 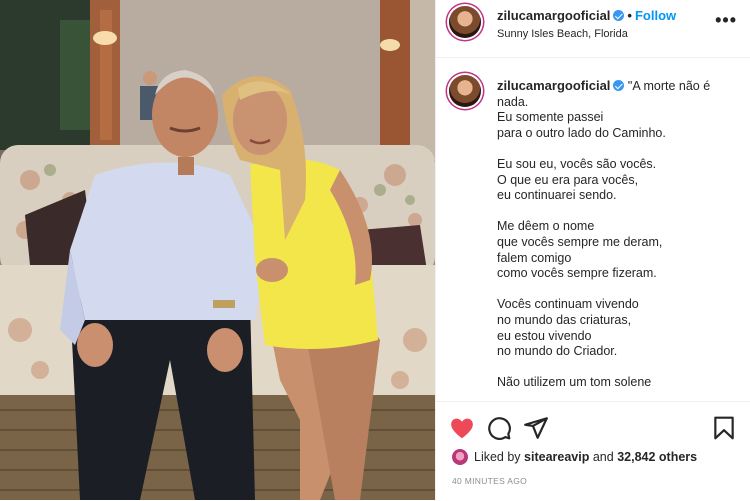 I want to click on bookmark-icon, so click(x=724, y=428).